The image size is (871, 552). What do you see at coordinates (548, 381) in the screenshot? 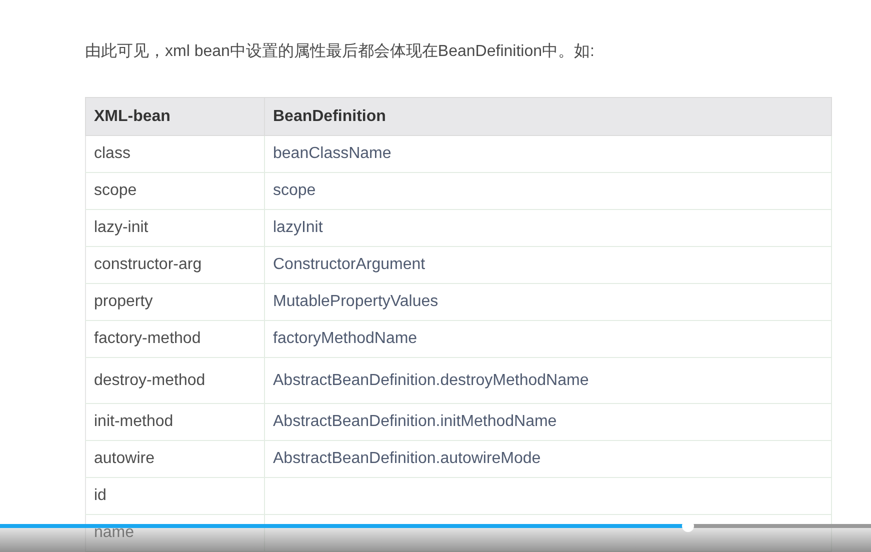
I see `table-cell: AbstractBeanDefinition.destroyMethodName` at bounding box center [548, 381].